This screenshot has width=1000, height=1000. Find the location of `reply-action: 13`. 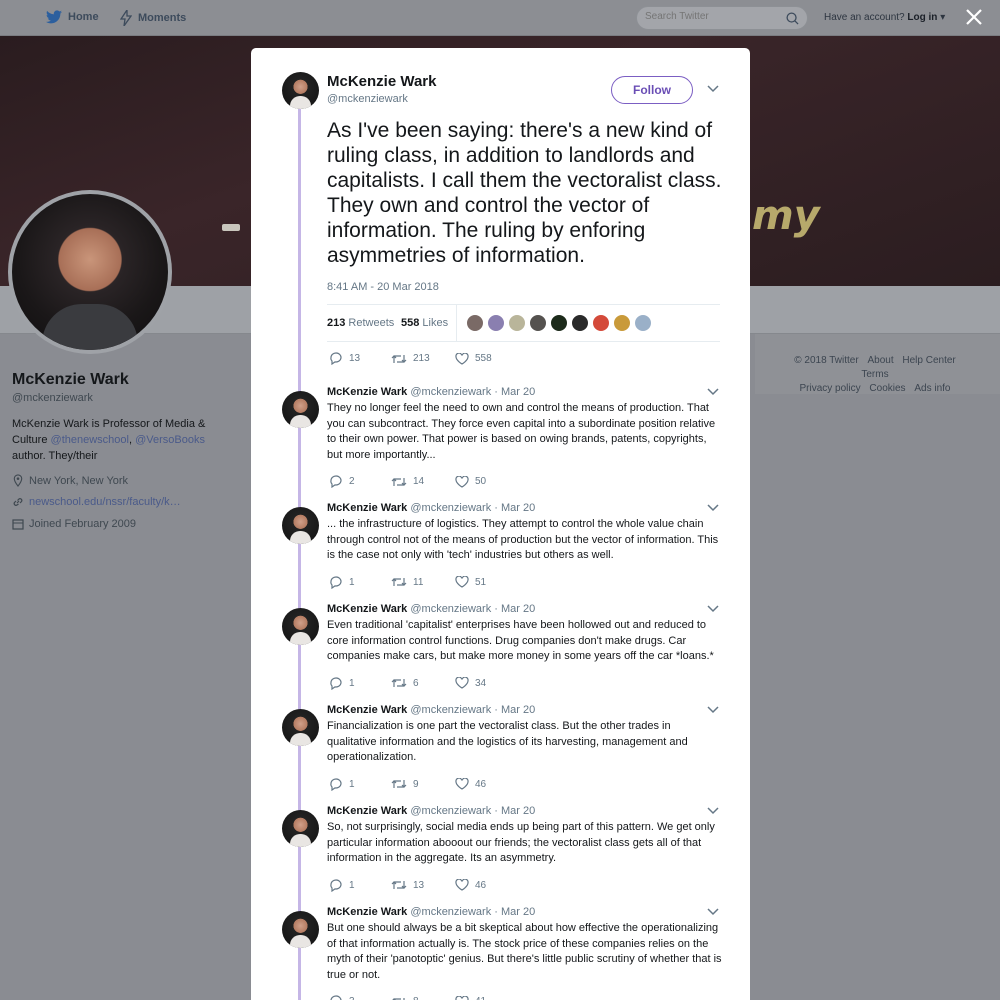

reply-action: 13 is located at coordinates (360, 358).